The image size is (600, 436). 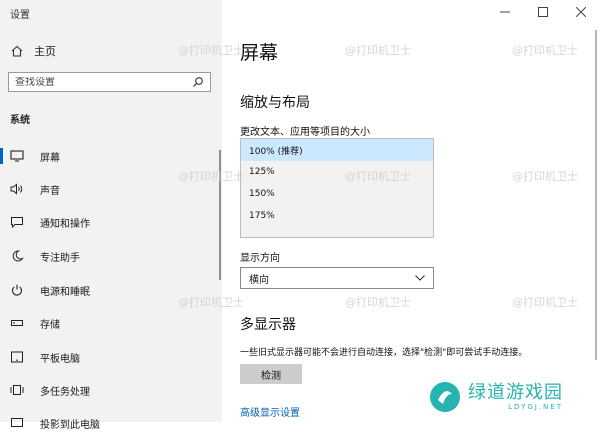 I want to click on sidebar-item-tablet: 平板电脑, so click(x=108, y=357).